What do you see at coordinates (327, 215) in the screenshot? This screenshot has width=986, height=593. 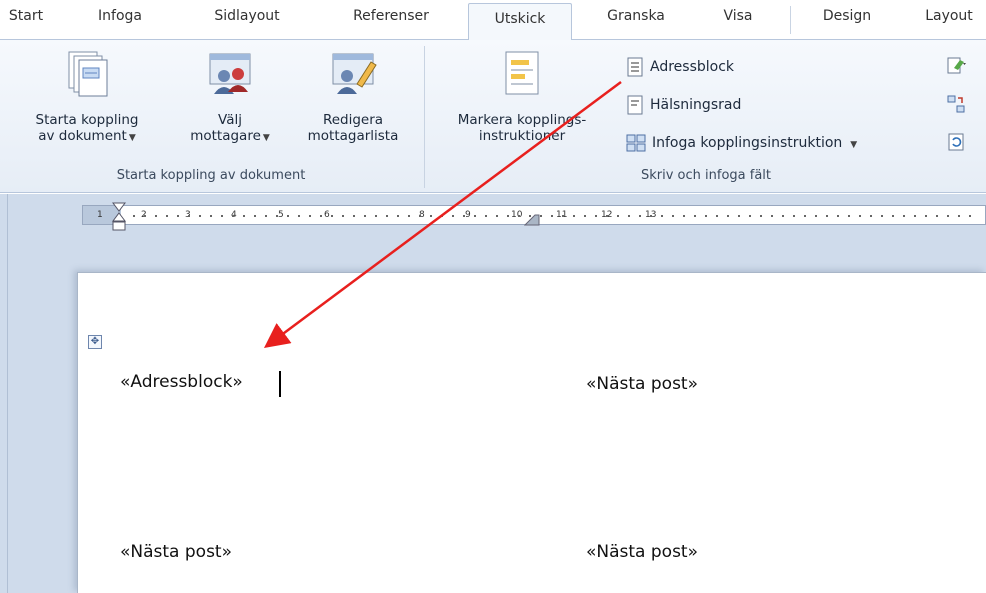 I see `ruler-number: 6` at bounding box center [327, 215].